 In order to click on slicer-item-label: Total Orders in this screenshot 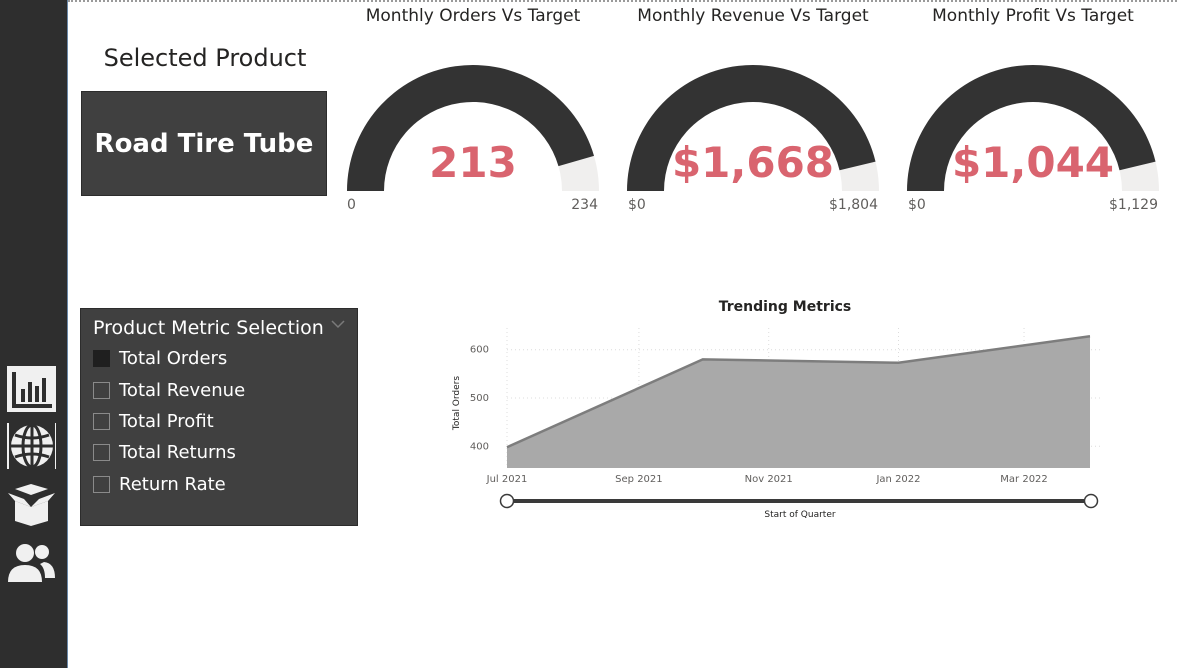, I will do `click(173, 358)`.